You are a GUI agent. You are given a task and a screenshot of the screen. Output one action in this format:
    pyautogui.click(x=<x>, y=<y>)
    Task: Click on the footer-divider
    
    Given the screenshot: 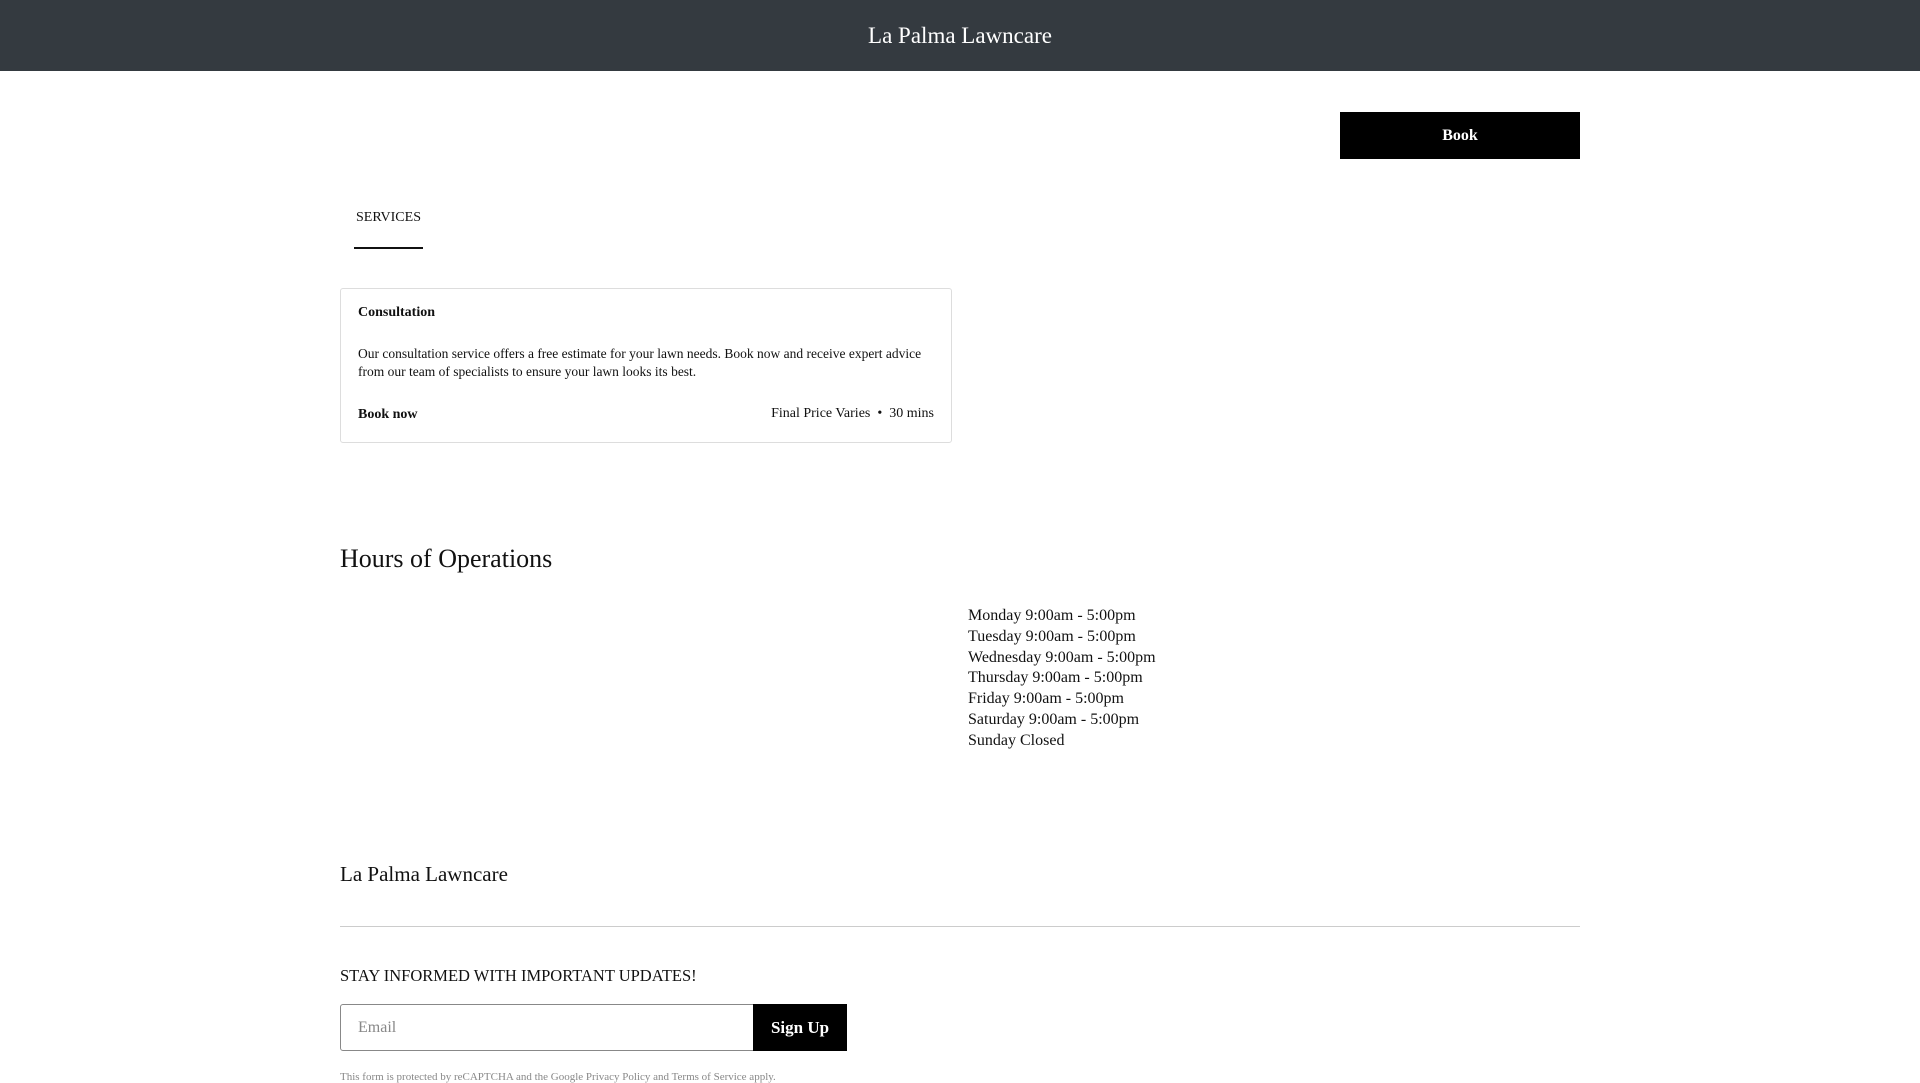 What is the action you would take?
    pyautogui.click(x=960, y=926)
    